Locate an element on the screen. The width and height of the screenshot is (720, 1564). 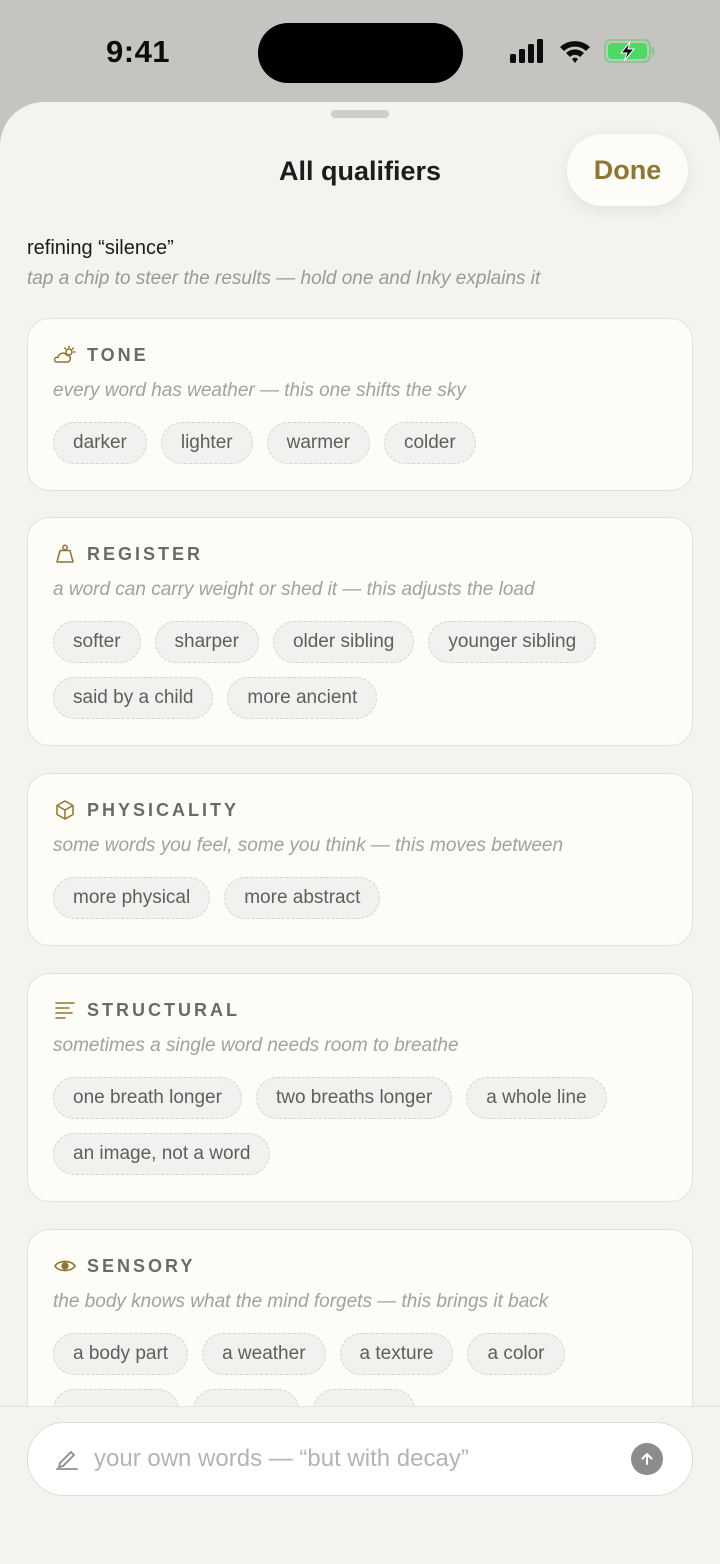
composer is located at coordinates (360, 1459).